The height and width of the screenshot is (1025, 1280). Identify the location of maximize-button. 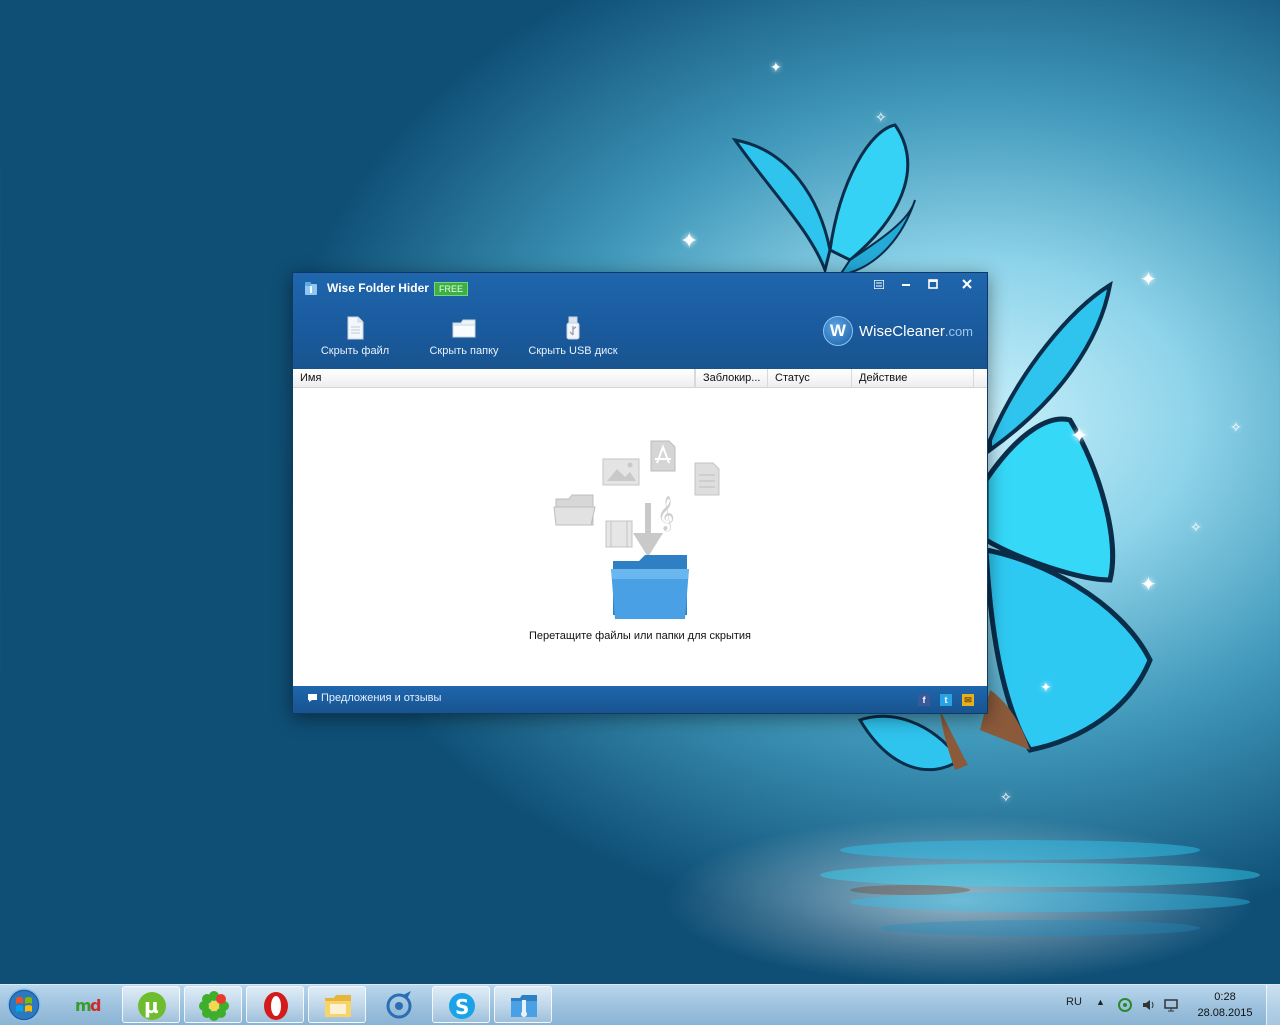
(933, 284).